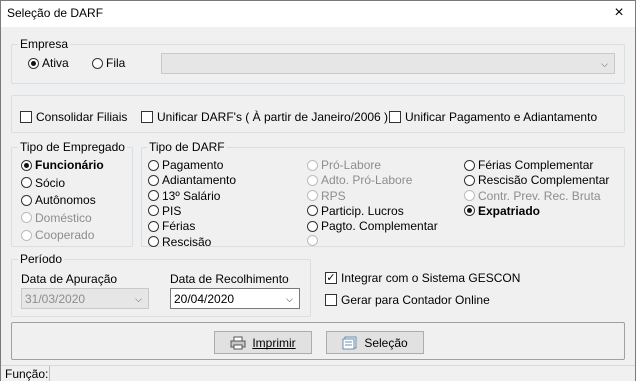 The image size is (636, 381). Describe the element at coordinates (41, 259) in the screenshot. I see `periodo-title: Período` at that location.